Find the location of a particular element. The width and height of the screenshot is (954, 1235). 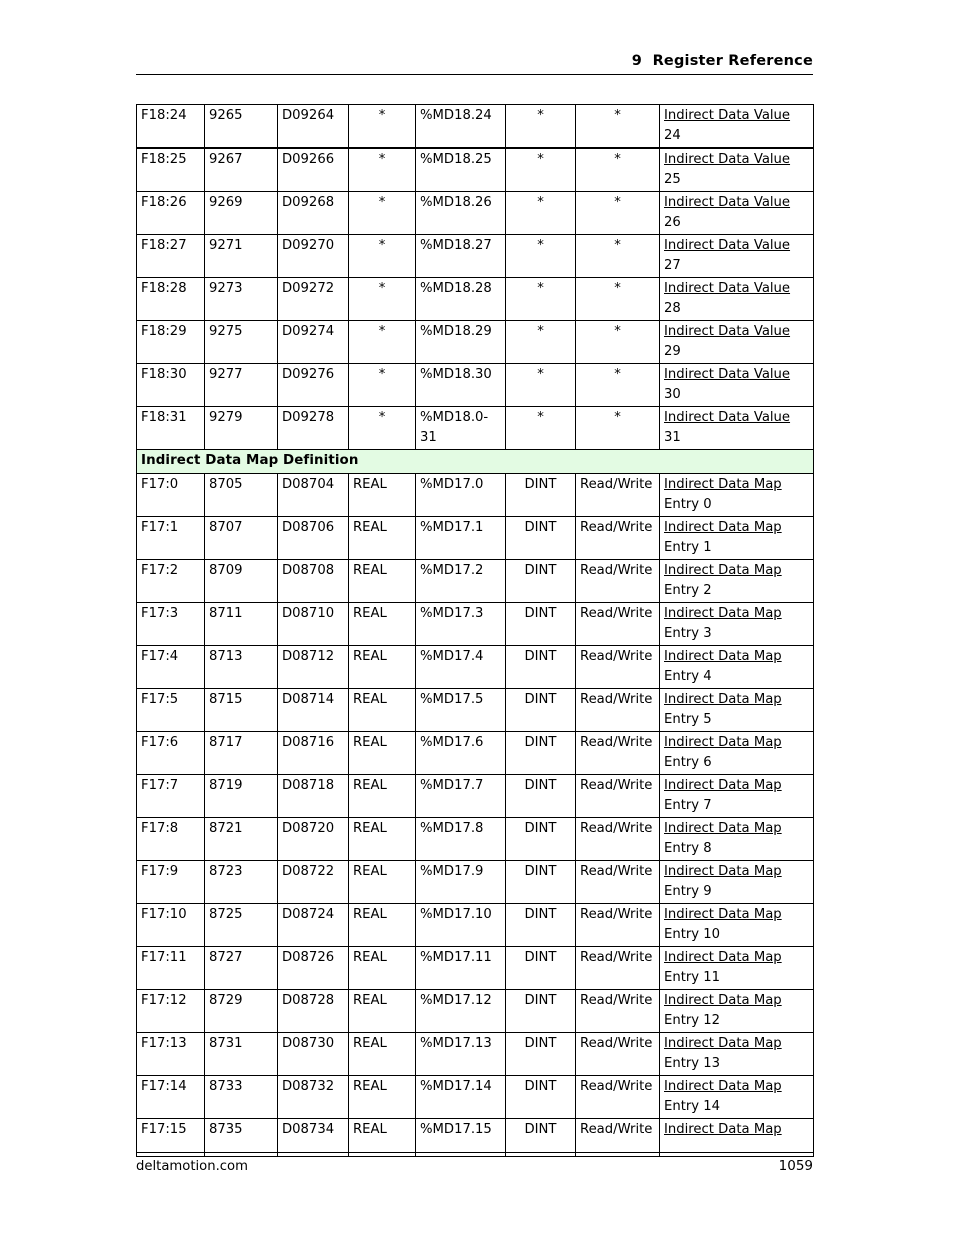

cell-md-address: %MD18.26 is located at coordinates (460, 213).